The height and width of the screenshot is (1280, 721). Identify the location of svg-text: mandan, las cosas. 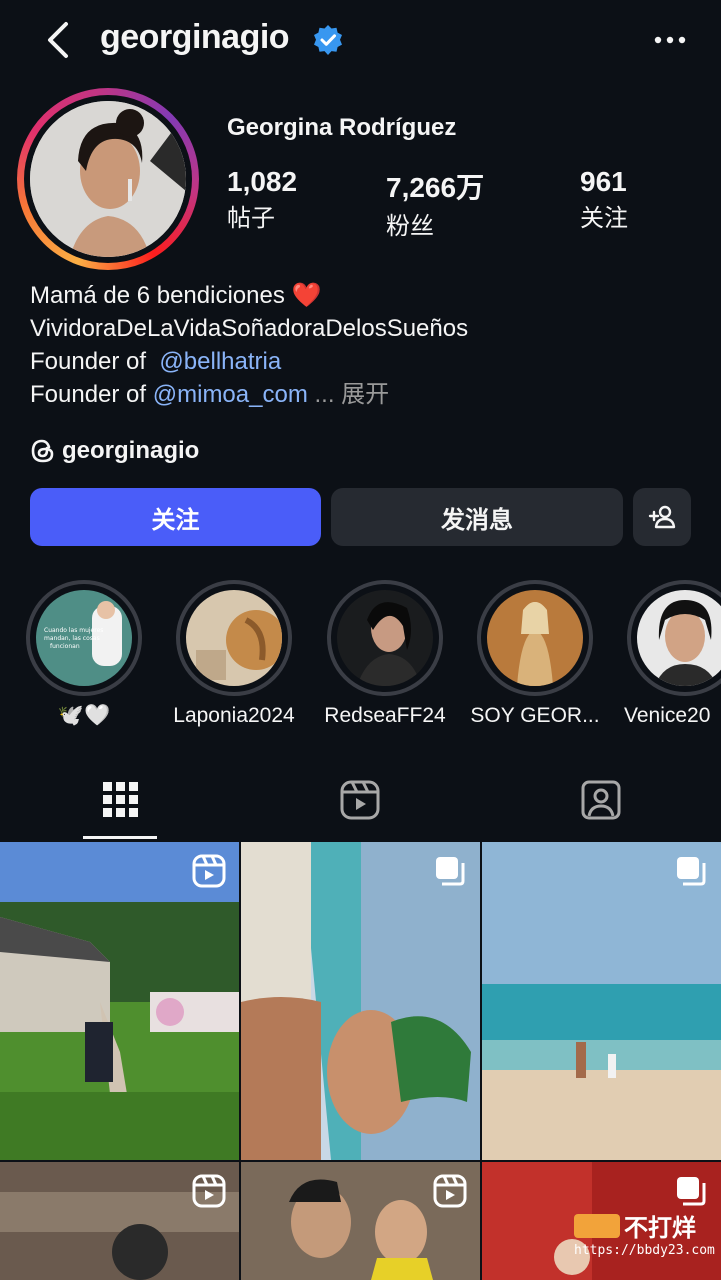
(72, 638).